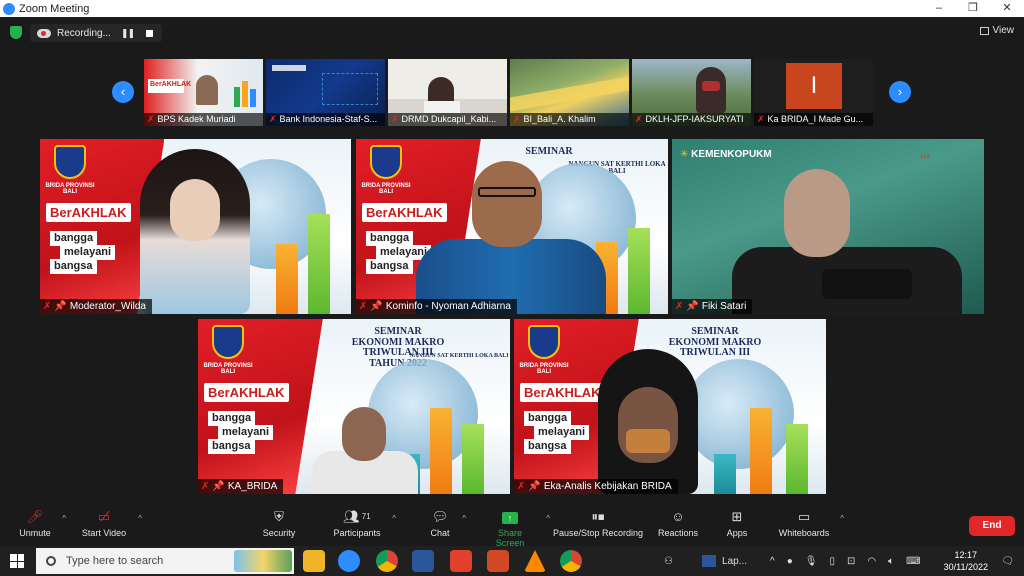 Image resolution: width=1024 pixels, height=576 pixels. What do you see at coordinates (828, 226) in the screenshot?
I see `video-tile: ✳ KEMENKOPUKM ››› ✗ 📌 Fiki Satari` at bounding box center [828, 226].